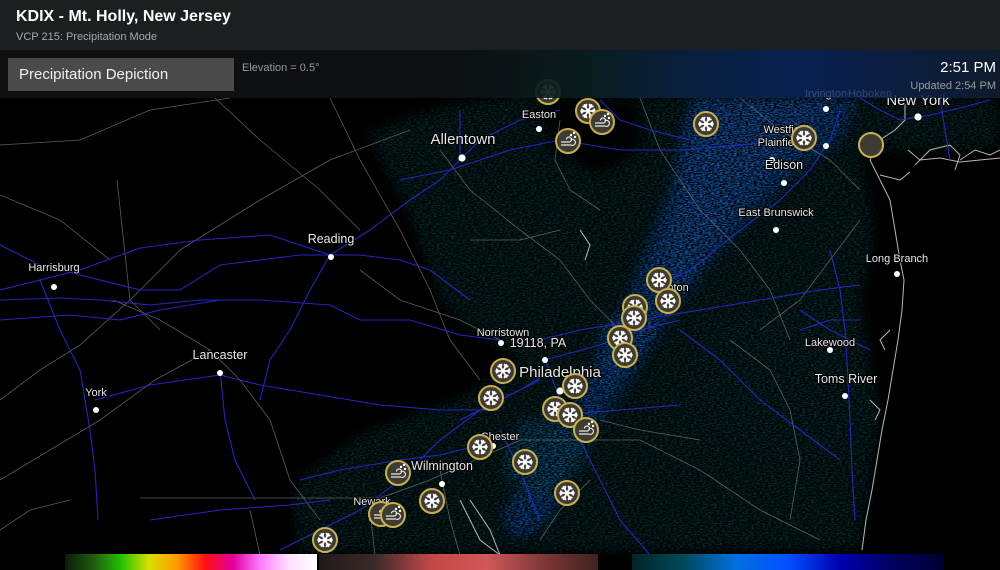 The image size is (1000, 570). What do you see at coordinates (53, 268) in the screenshot?
I see `city-label: Harrisburg` at bounding box center [53, 268].